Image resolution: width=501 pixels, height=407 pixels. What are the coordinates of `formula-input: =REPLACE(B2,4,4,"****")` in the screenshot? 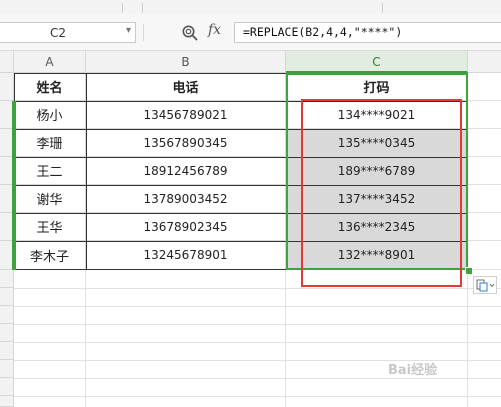 It's located at (367, 32).